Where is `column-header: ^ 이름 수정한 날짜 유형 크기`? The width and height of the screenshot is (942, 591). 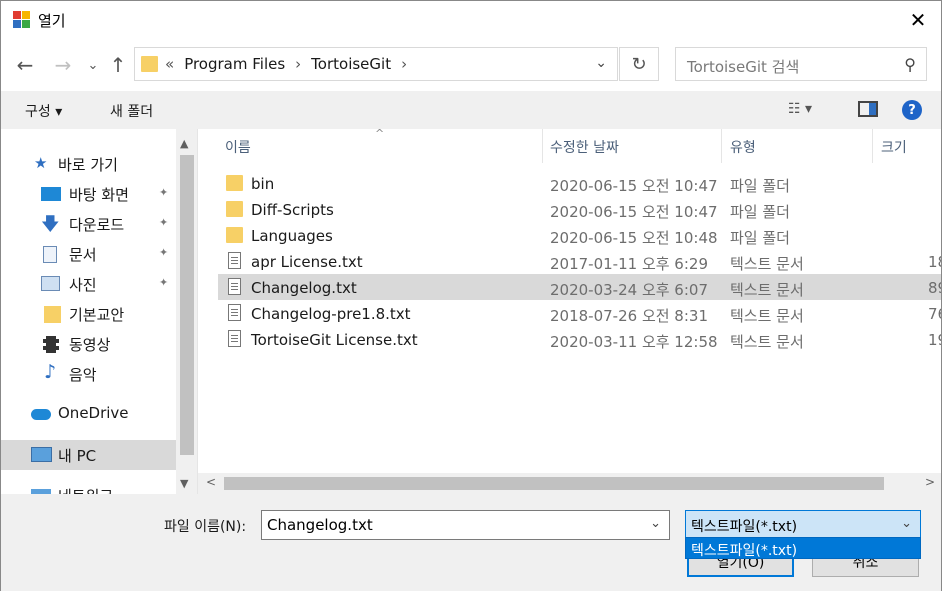
column-header: ^ 이름 수정한 날짜 유형 크기 is located at coordinates (569, 146).